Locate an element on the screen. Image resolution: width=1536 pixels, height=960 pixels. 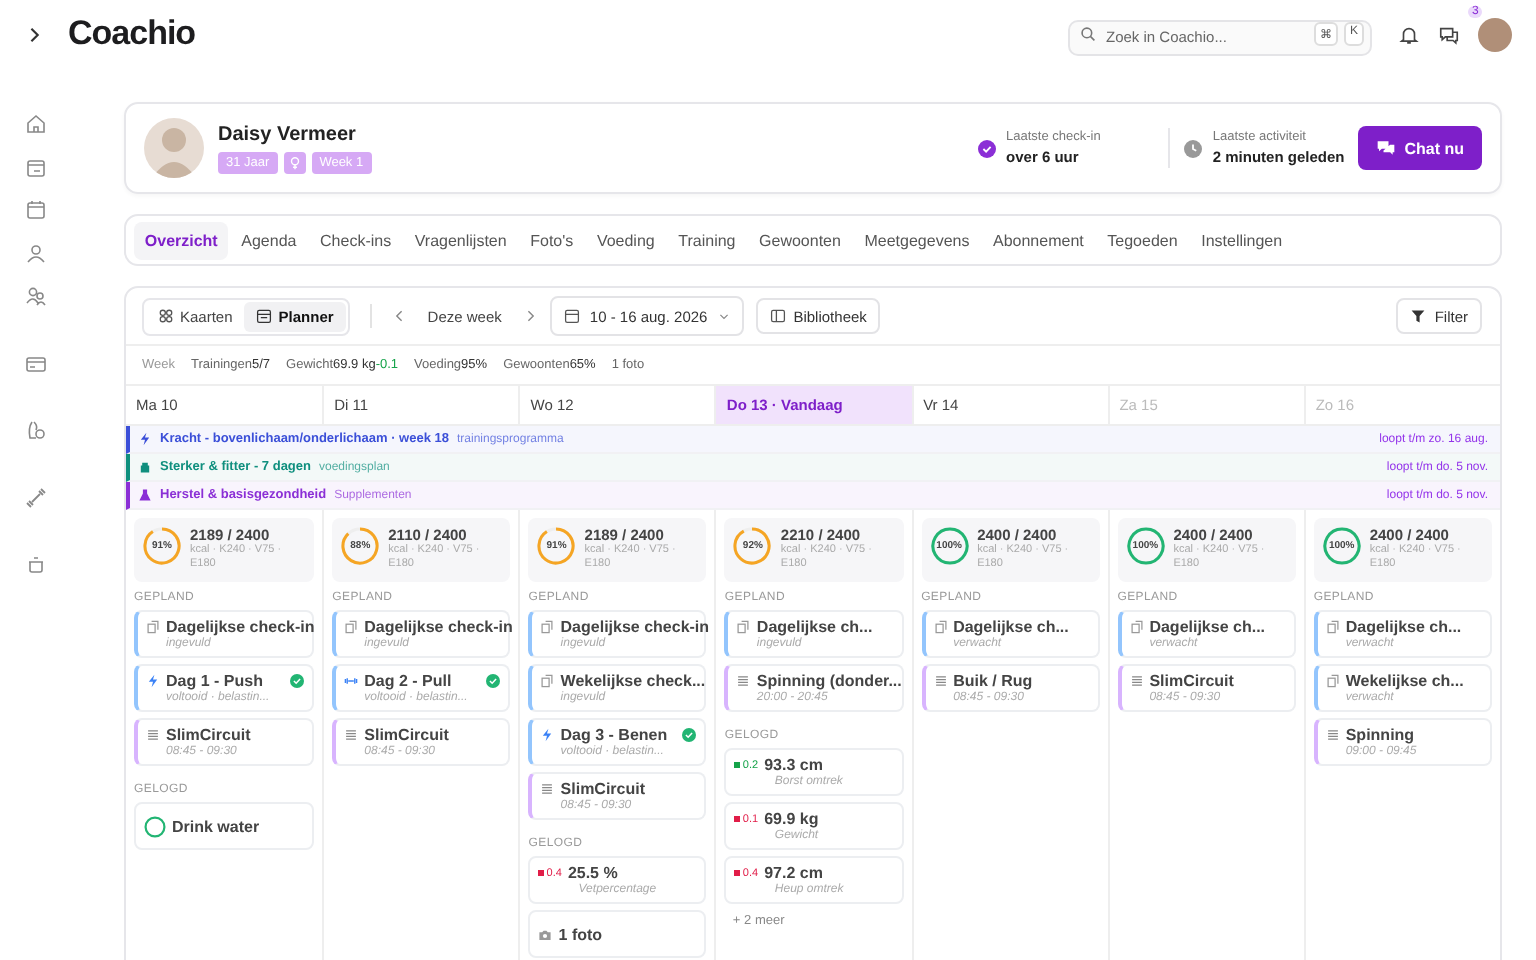
sidebar-panel-icon is located at coordinates (777, 316).